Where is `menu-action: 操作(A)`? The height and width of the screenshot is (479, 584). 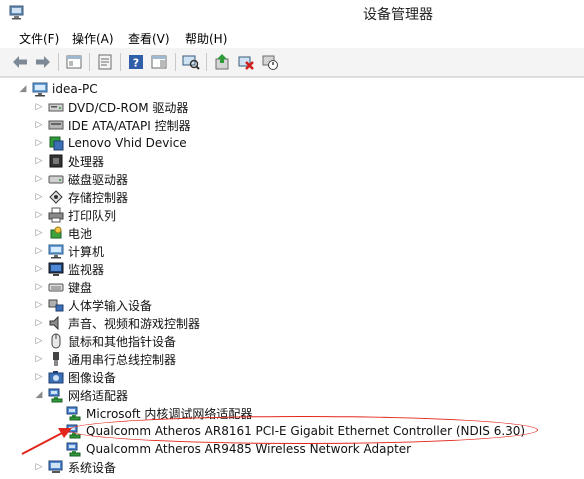 menu-action: 操作(A) is located at coordinates (93, 38).